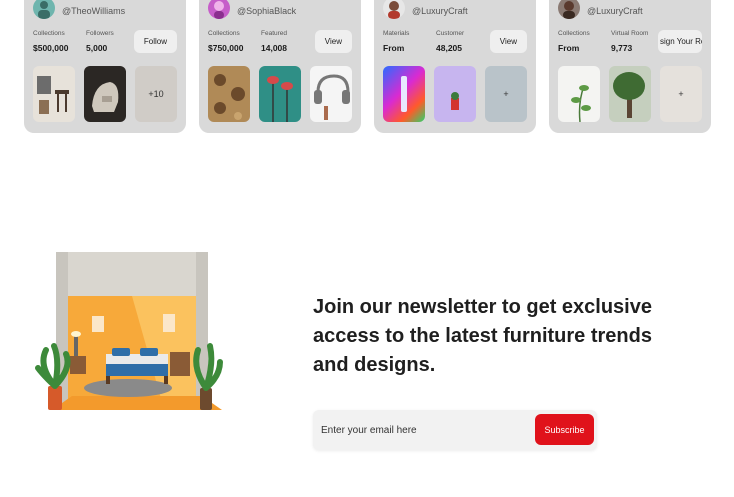 Image resolution: width=734 pixels, height=497 pixels. Describe the element at coordinates (93, 11) in the screenshot. I see `card-handle: @TheoWilliams` at that location.